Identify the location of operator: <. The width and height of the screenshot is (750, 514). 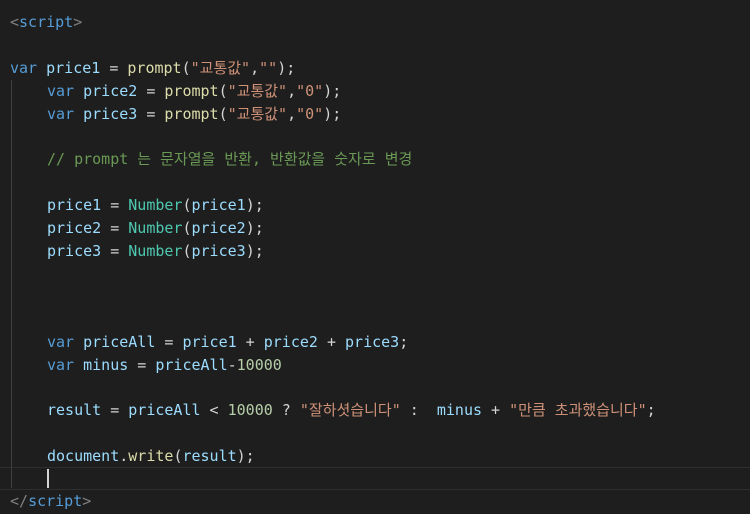
(214, 410).